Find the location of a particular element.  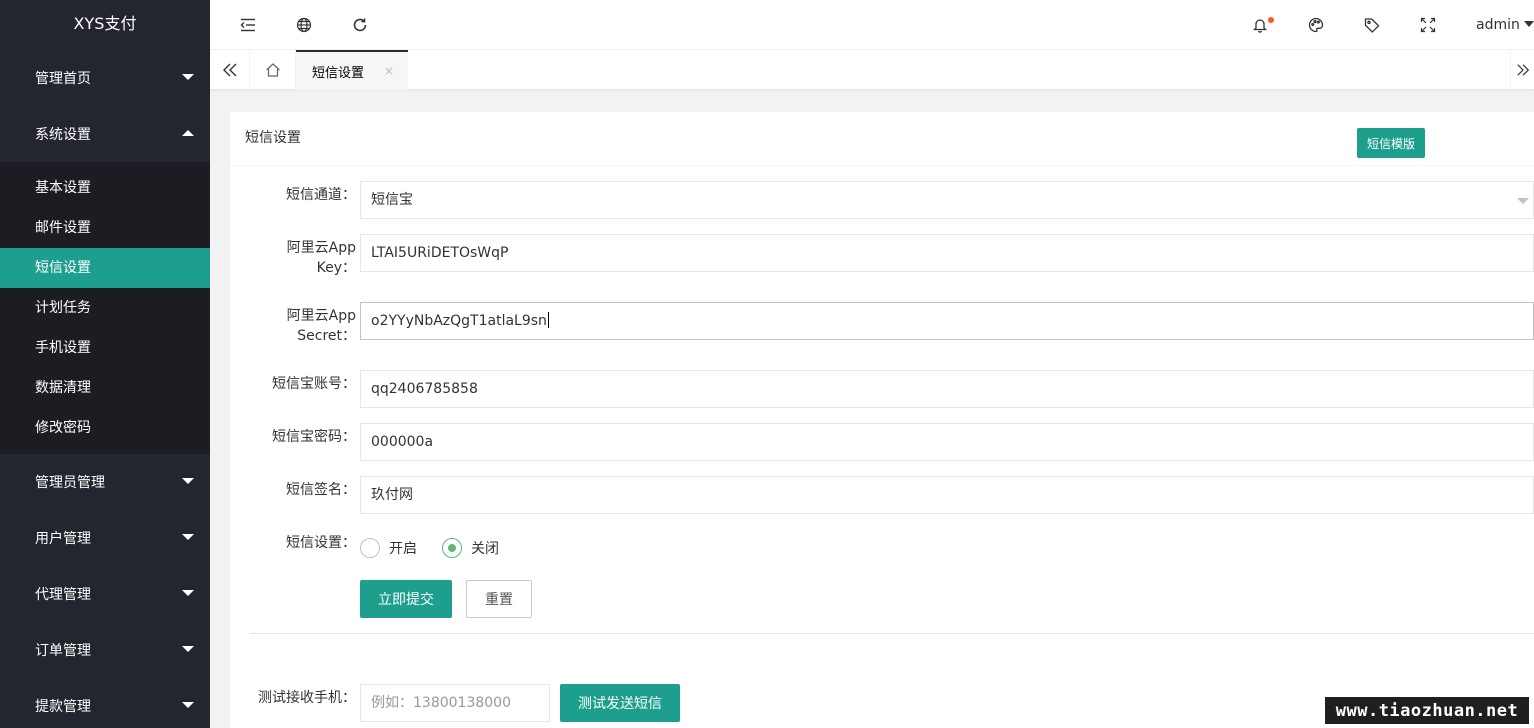

caret-down-icon is located at coordinates (1528, 24).